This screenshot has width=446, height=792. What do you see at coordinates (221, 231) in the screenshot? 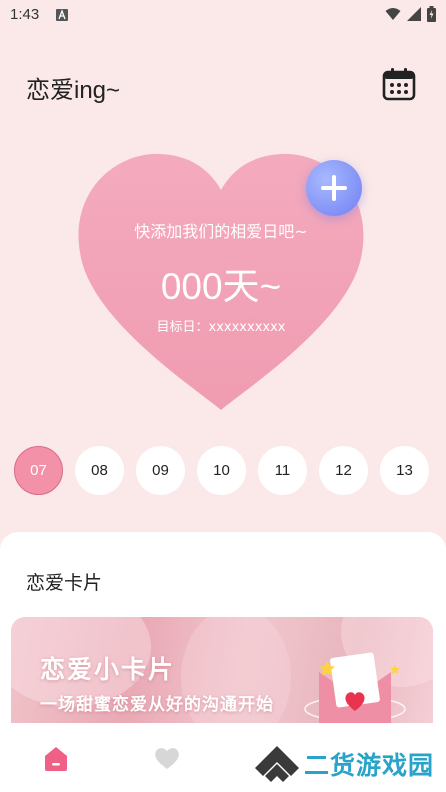
I see `add-date-prompt: 快添加我们的相爱日吧~` at bounding box center [221, 231].